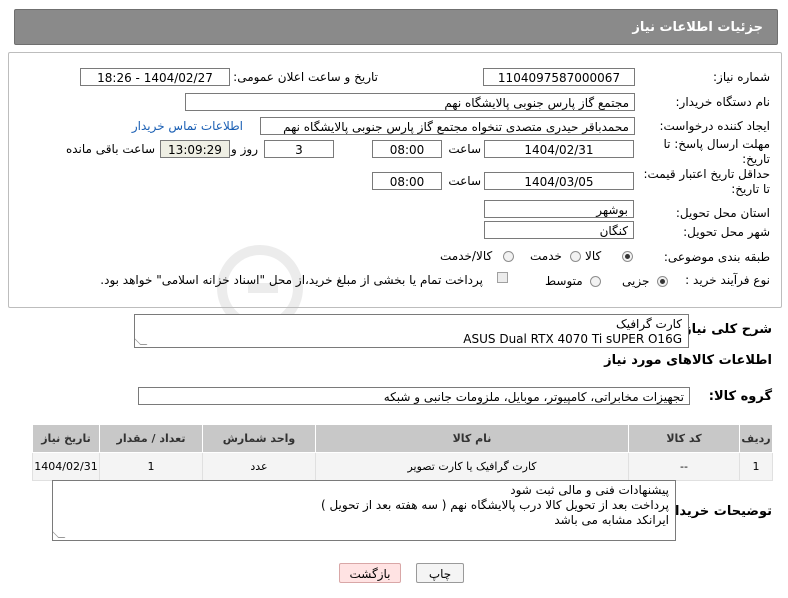 This screenshot has width=788, height=598. Describe the element at coordinates (259, 466) in the screenshot. I see `cell-unit: عدد` at that location.